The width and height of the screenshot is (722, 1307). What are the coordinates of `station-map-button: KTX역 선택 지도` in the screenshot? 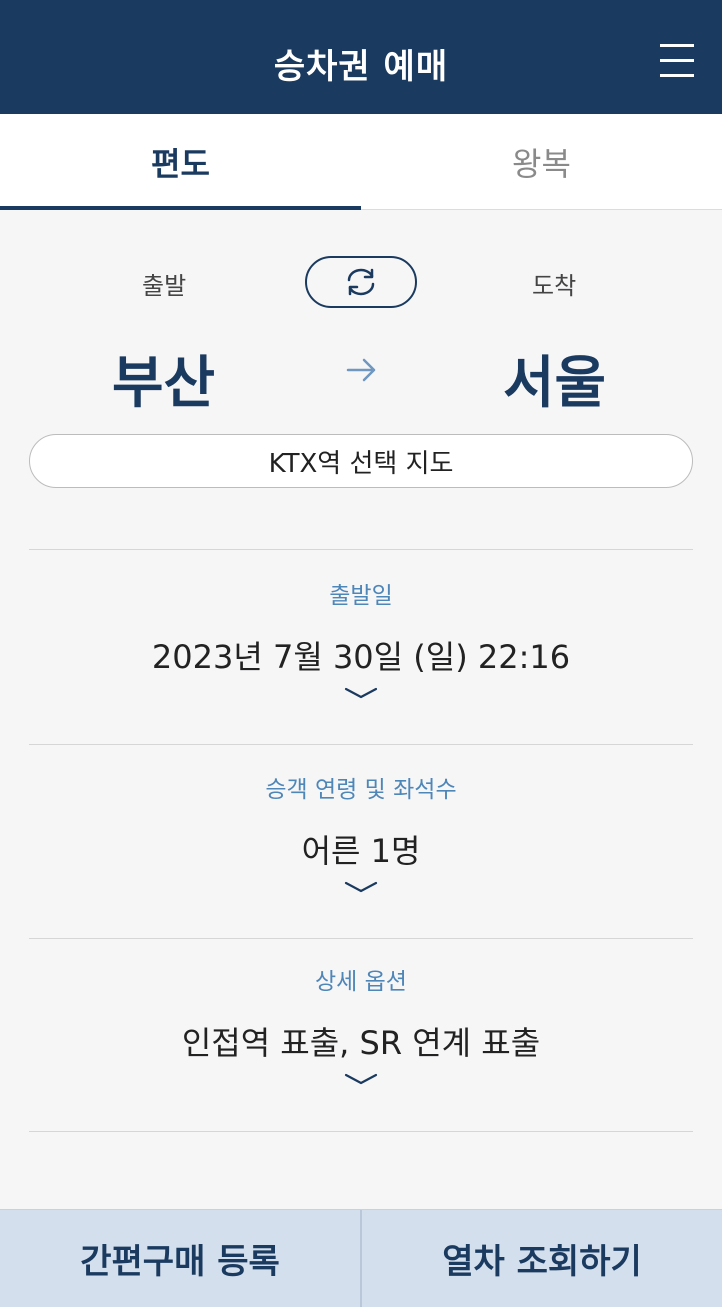 It's located at (361, 461).